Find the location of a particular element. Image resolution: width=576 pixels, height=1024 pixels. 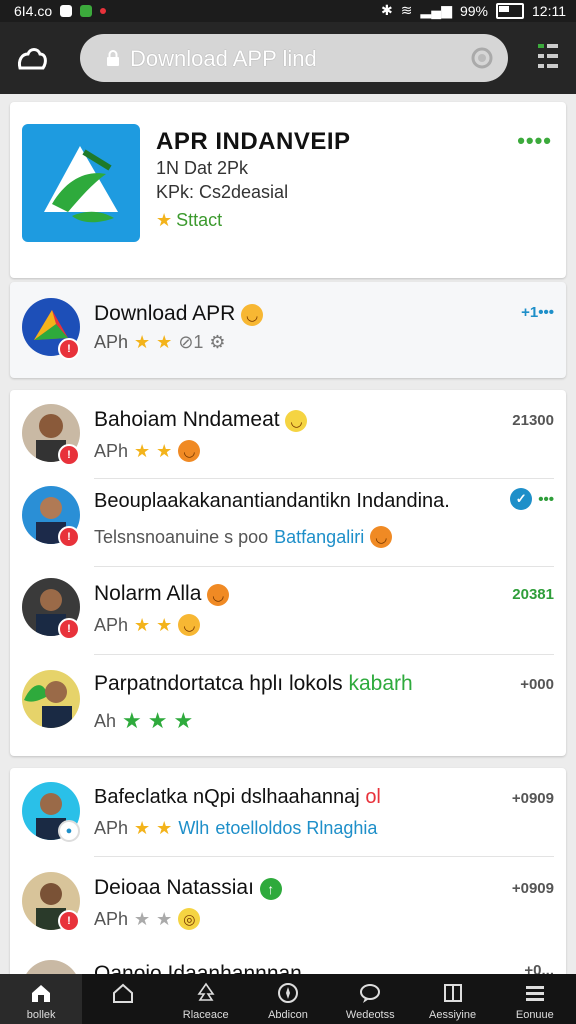

list-item-subtitle: Ah ★ ★ ★ is located at coordinates (144, 720).